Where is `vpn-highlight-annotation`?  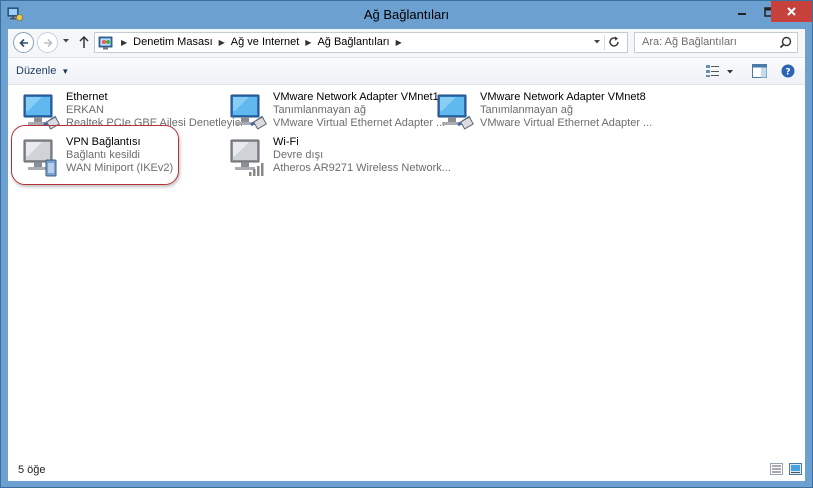
vpn-highlight-annotation is located at coordinates (95, 155).